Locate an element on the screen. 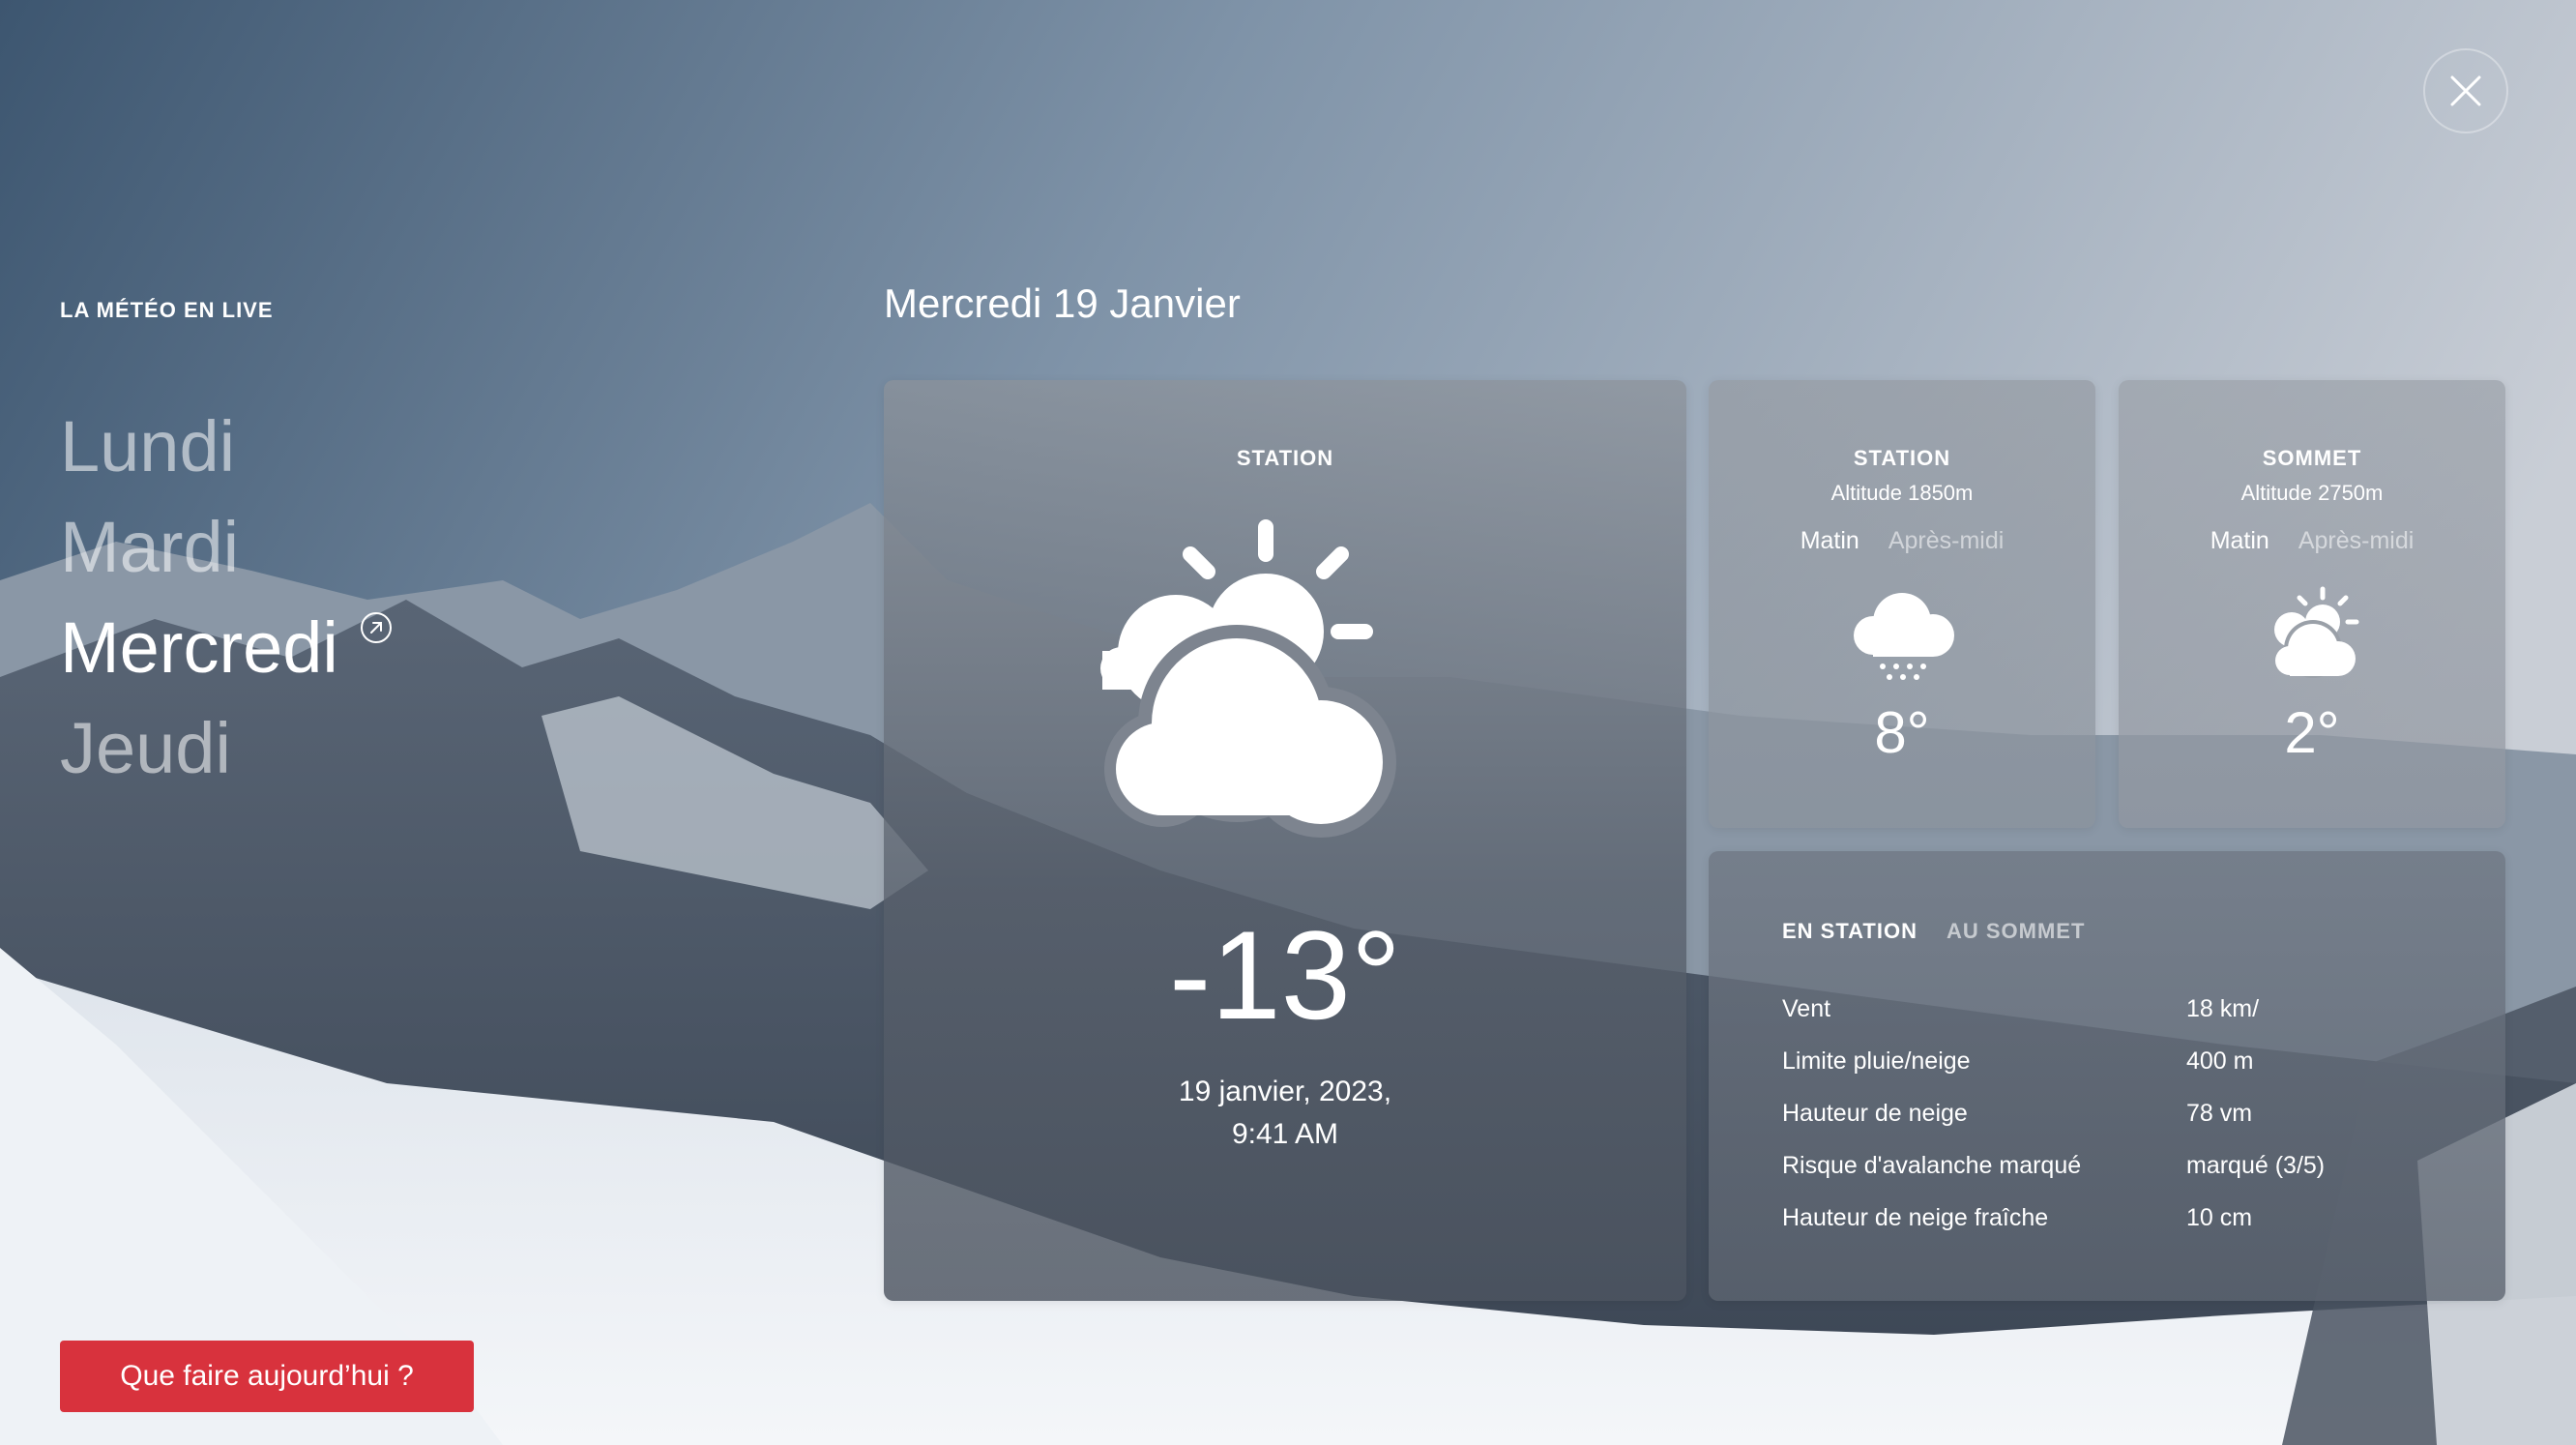 This screenshot has width=2576, height=1445. day-item-label: Mercredi is located at coordinates (199, 648).